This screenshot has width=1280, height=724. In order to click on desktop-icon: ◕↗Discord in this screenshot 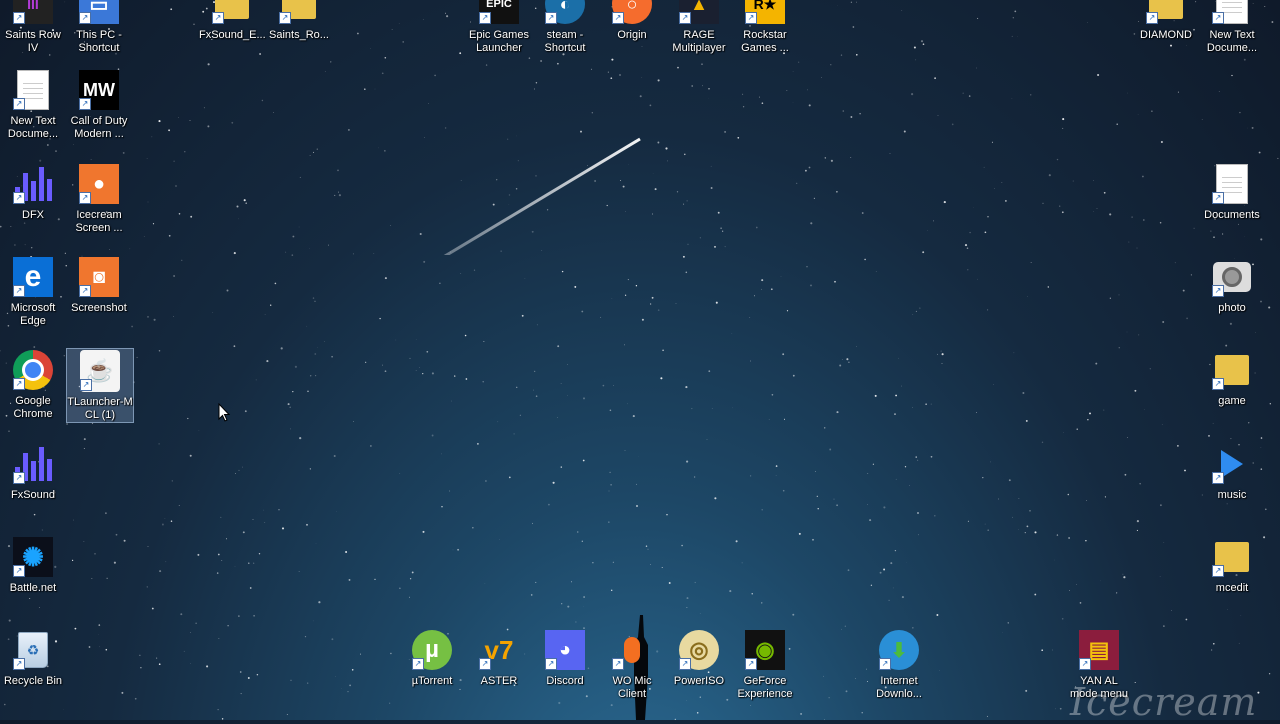, I will do `click(565, 658)`.